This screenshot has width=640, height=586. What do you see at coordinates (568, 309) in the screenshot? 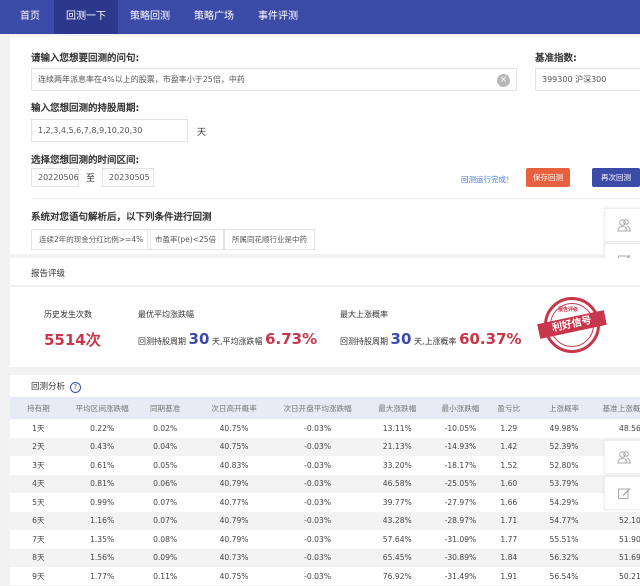
I see `stamp-top-text: 报告评级` at bounding box center [568, 309].